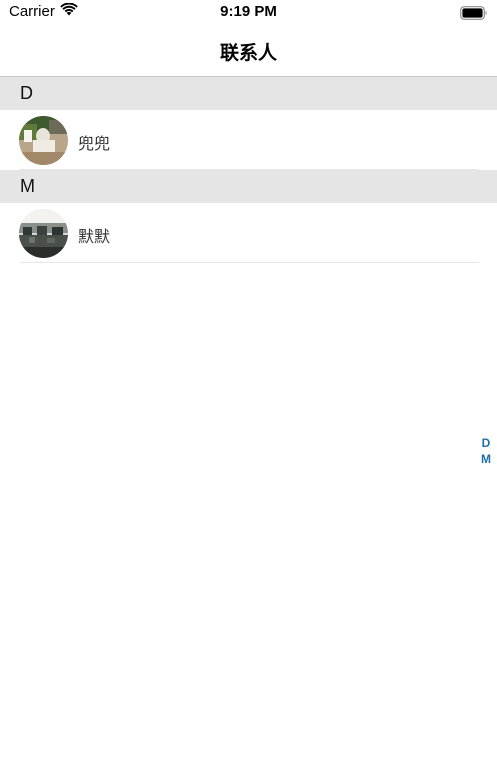 This screenshot has height=783, width=497. What do you see at coordinates (486, 443) in the screenshot?
I see `index-item-d: D` at bounding box center [486, 443].